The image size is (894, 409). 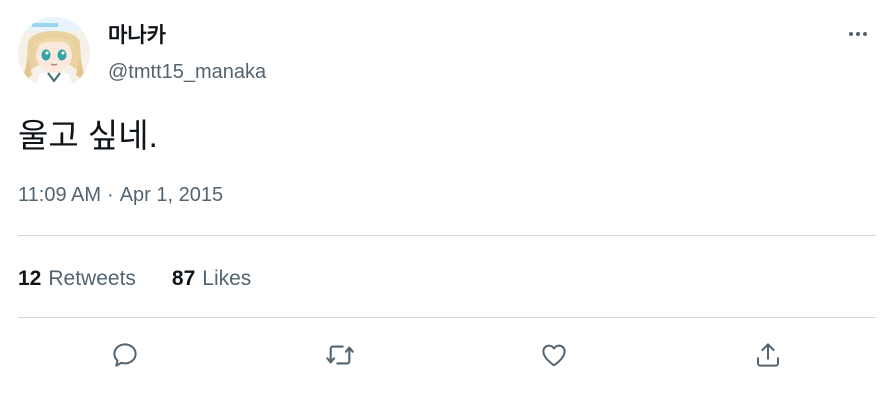 I want to click on likes-label: Likes, so click(x=227, y=278).